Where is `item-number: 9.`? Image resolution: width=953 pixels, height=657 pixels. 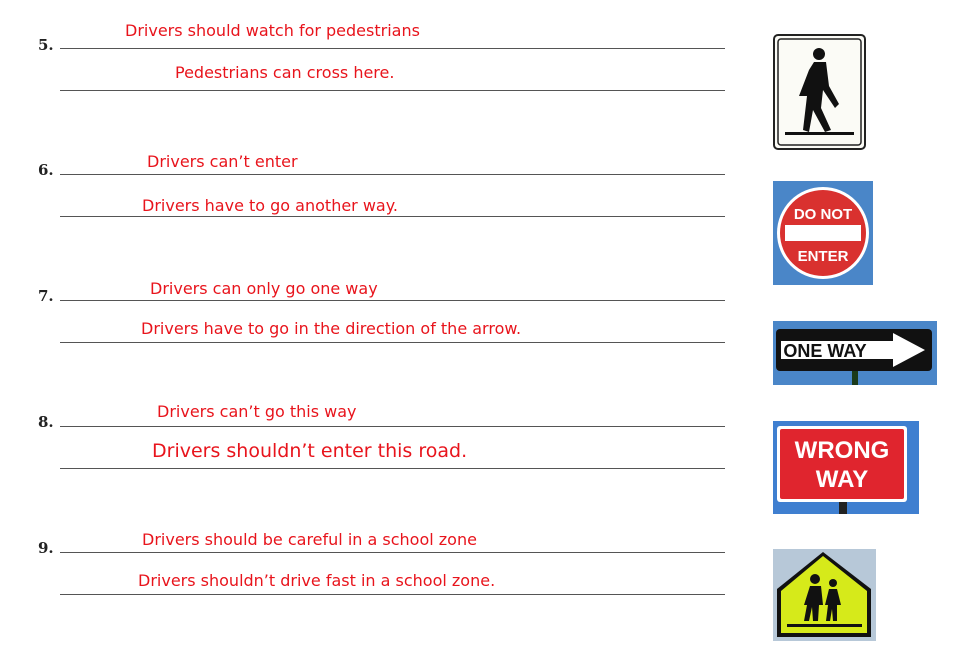 item-number: 9. is located at coordinates (46, 548).